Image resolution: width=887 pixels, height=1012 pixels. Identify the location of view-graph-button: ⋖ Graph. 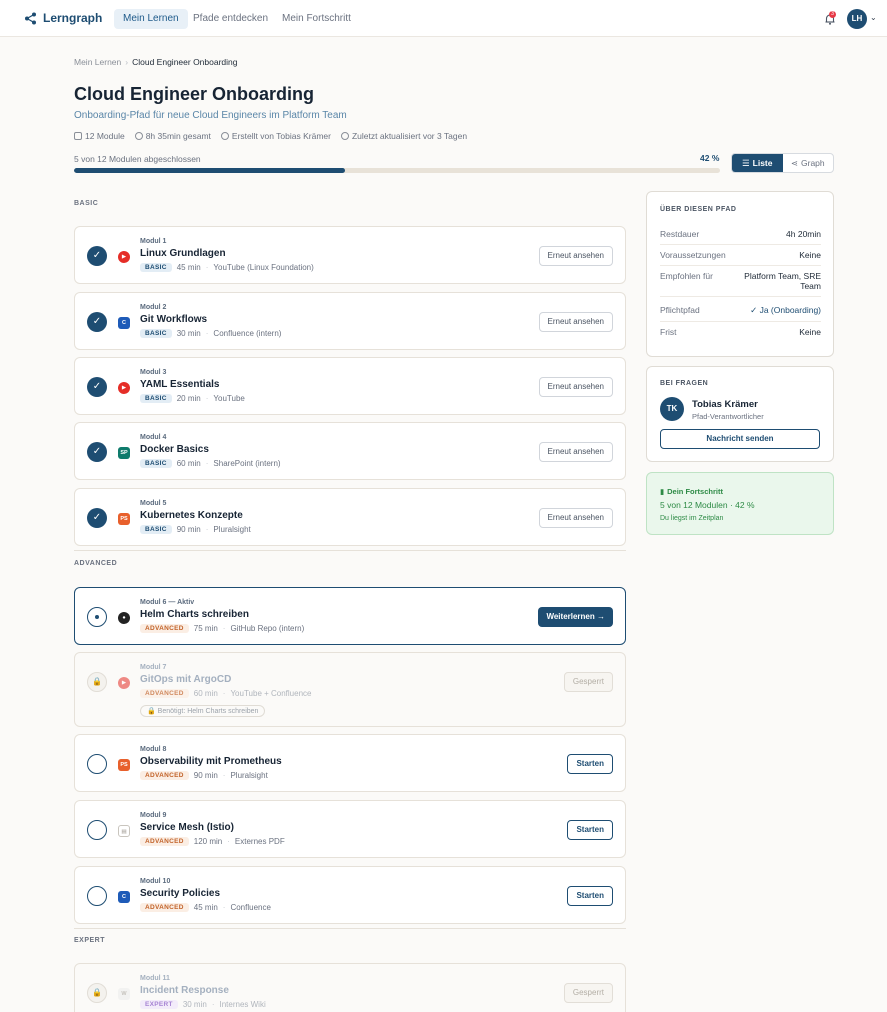
(808, 163).